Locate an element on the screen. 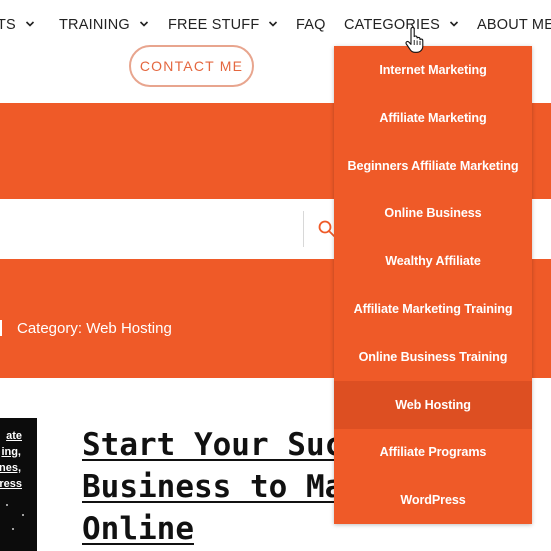  thumbnail-text: ing, is located at coordinates (11, 452).